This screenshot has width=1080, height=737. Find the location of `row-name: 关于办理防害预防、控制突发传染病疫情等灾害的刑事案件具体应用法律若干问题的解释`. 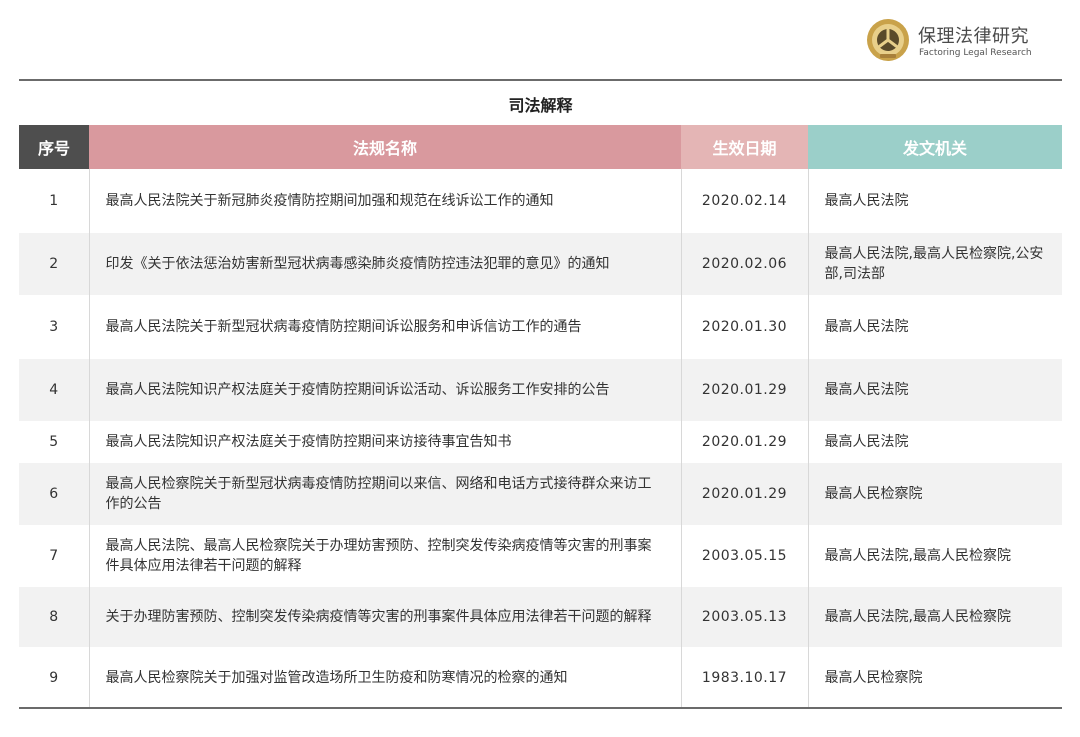

row-name: 关于办理防害预防、控制突发传染病疫情等灾害的刑事案件具体应用法律若干问题的解释 is located at coordinates (385, 617).